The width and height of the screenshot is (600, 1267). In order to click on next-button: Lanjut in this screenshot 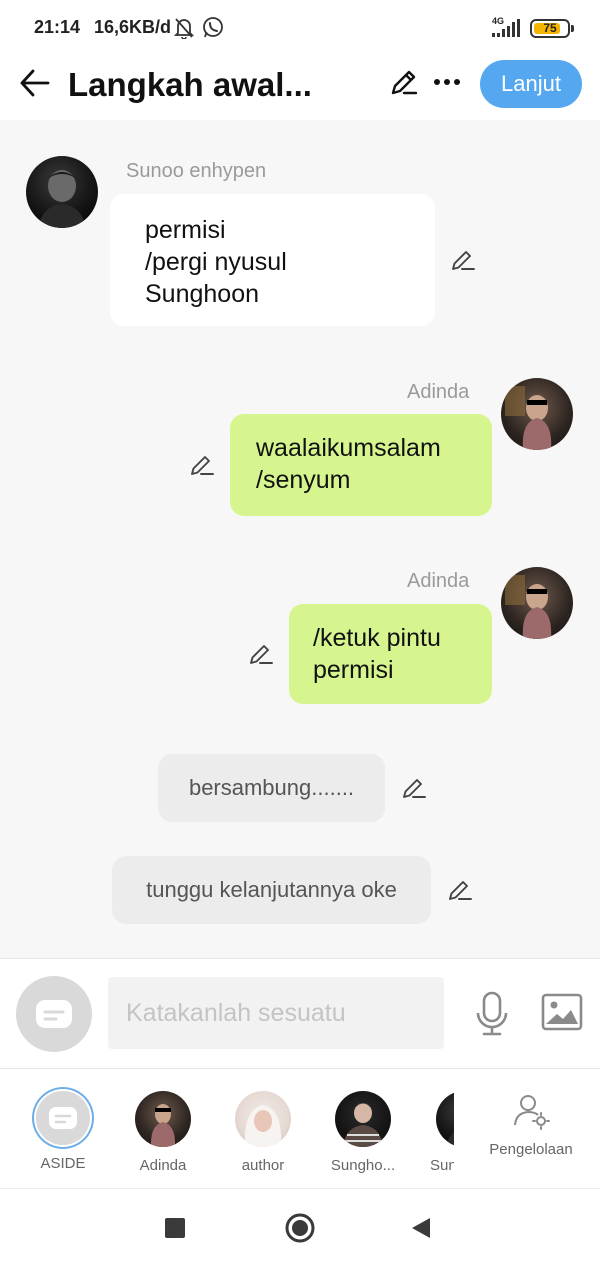, I will do `click(531, 84)`.